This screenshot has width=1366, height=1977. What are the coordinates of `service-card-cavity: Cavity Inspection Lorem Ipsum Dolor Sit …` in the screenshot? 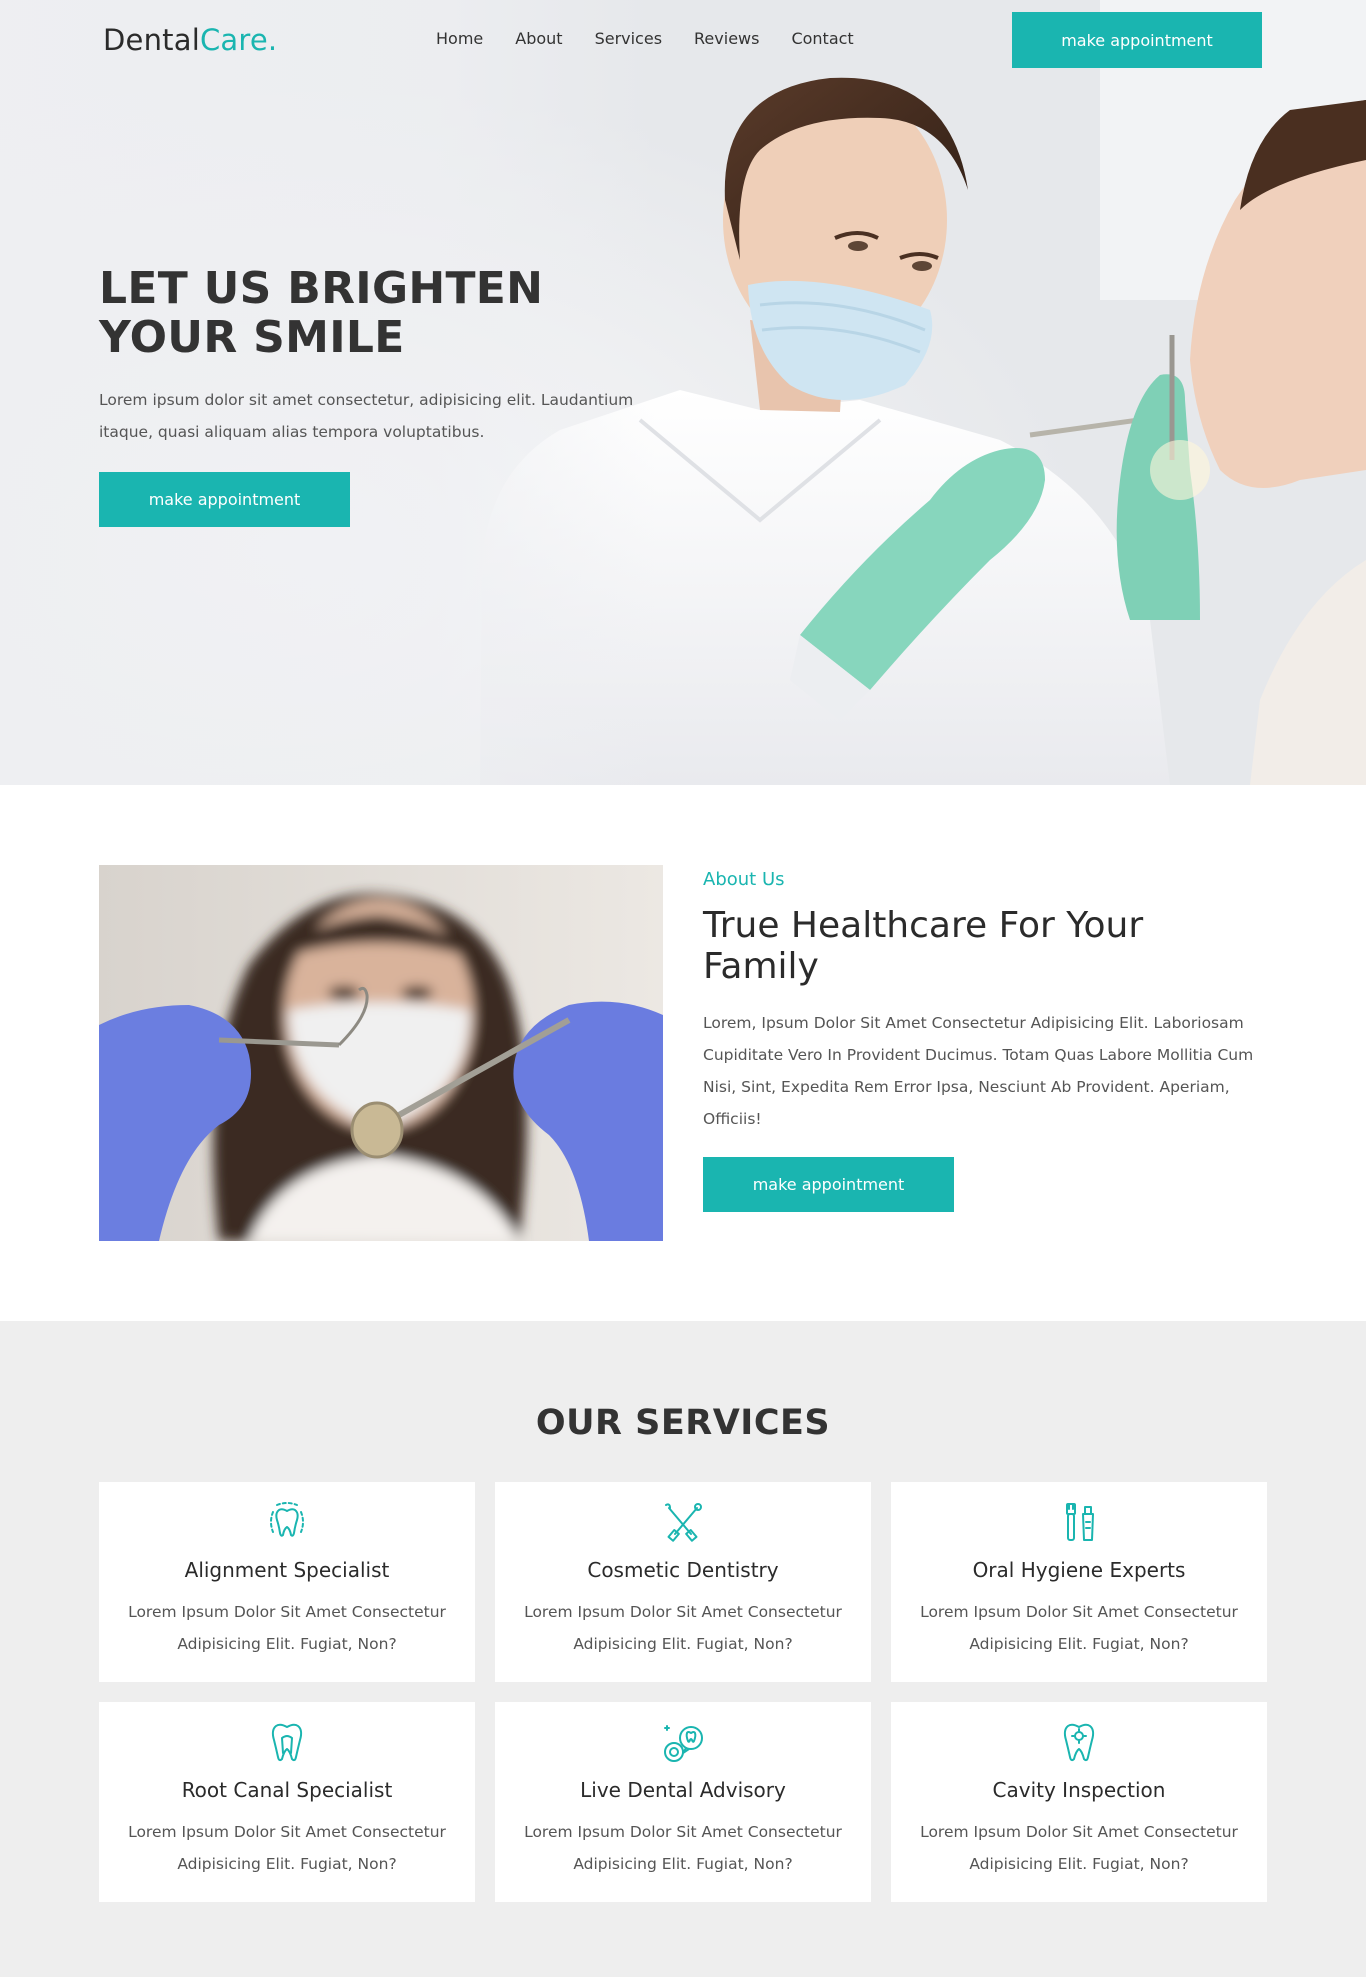 It's located at (1079, 1802).